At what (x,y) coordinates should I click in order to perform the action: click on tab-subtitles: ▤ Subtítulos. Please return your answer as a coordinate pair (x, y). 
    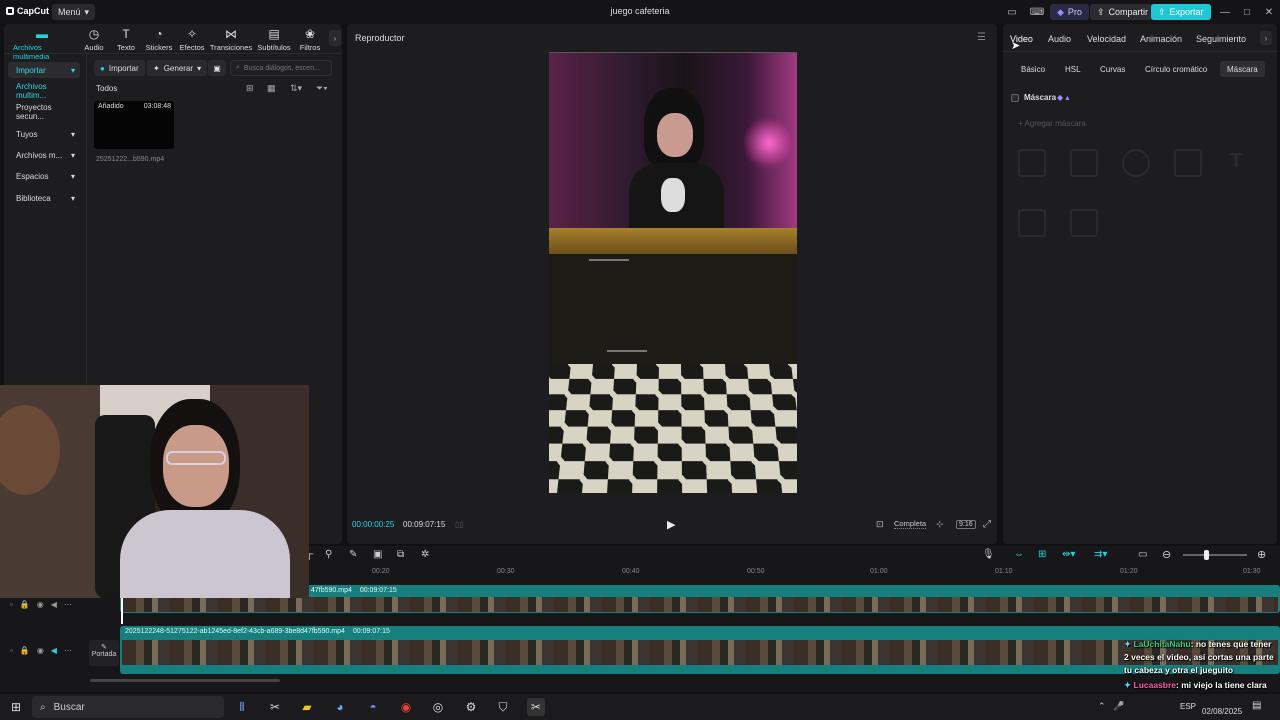
    Looking at the image, I should click on (274, 40).